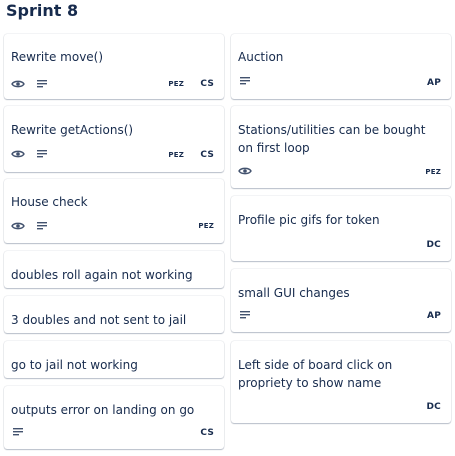 Image resolution: width=455 pixels, height=456 pixels. Describe the element at coordinates (99, 320) in the screenshot. I see `card-title: 3 doubles and not sent to jail` at that location.